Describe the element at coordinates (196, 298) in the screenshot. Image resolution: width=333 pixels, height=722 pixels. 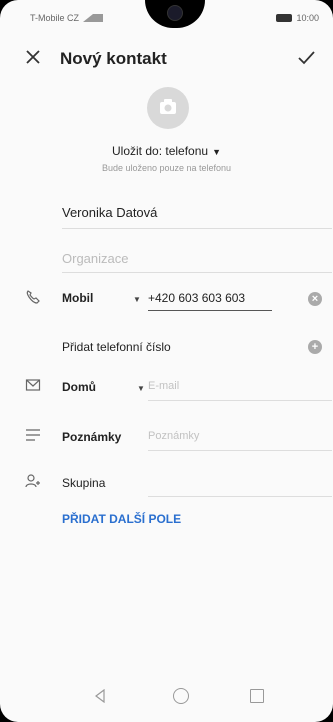
I see `phone-input: +420 603 603 603` at that location.